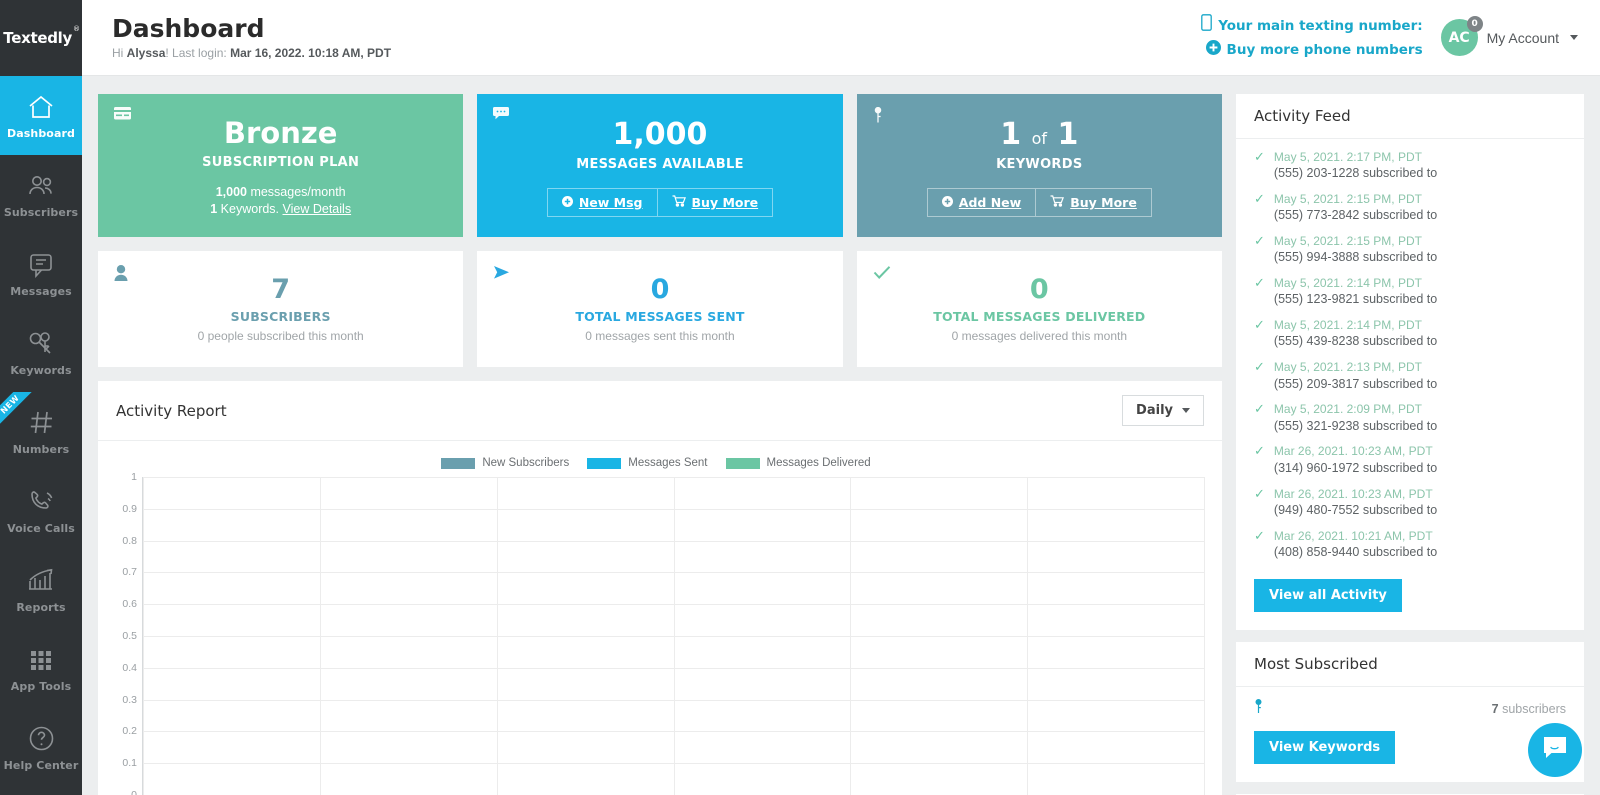 The image size is (1600, 795). I want to click on account-label: My Account, so click(1522, 37).